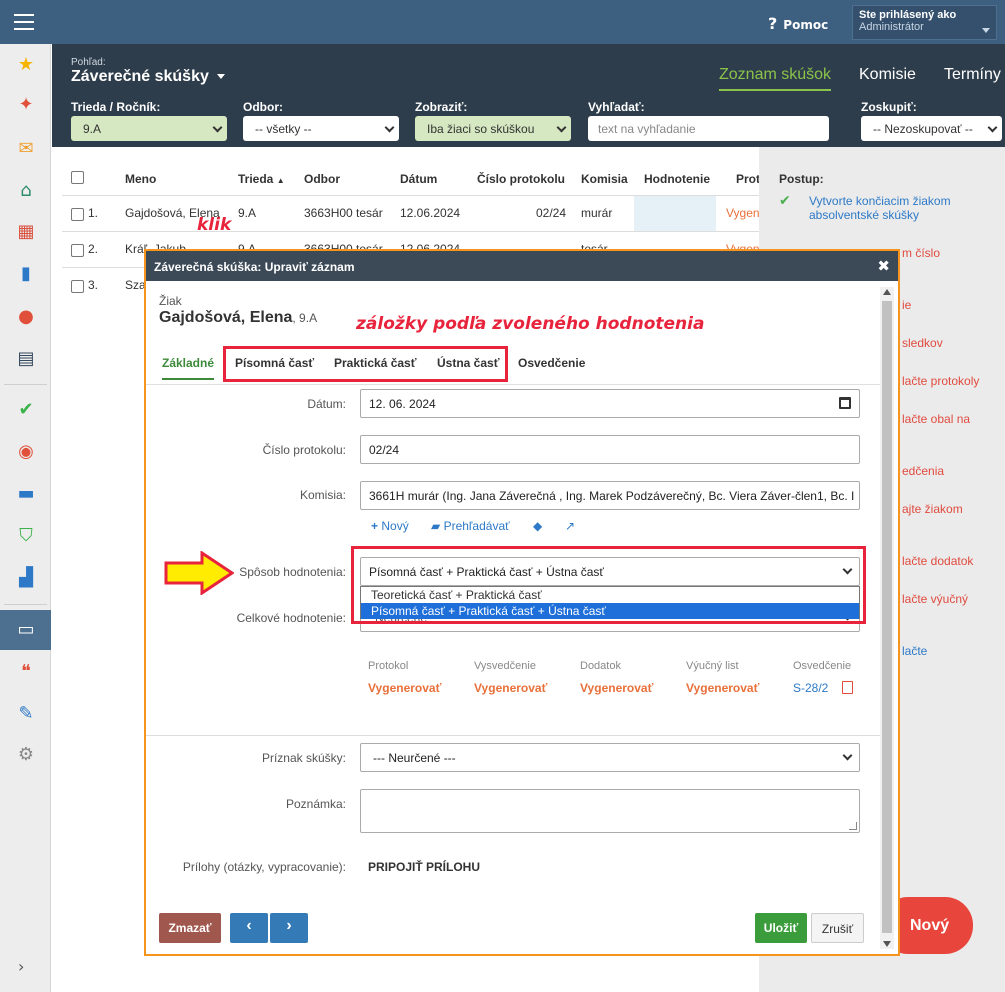 The width and height of the screenshot is (1005, 992). What do you see at coordinates (26, 494) in the screenshot?
I see `briefcase-icon: ▬` at bounding box center [26, 494].